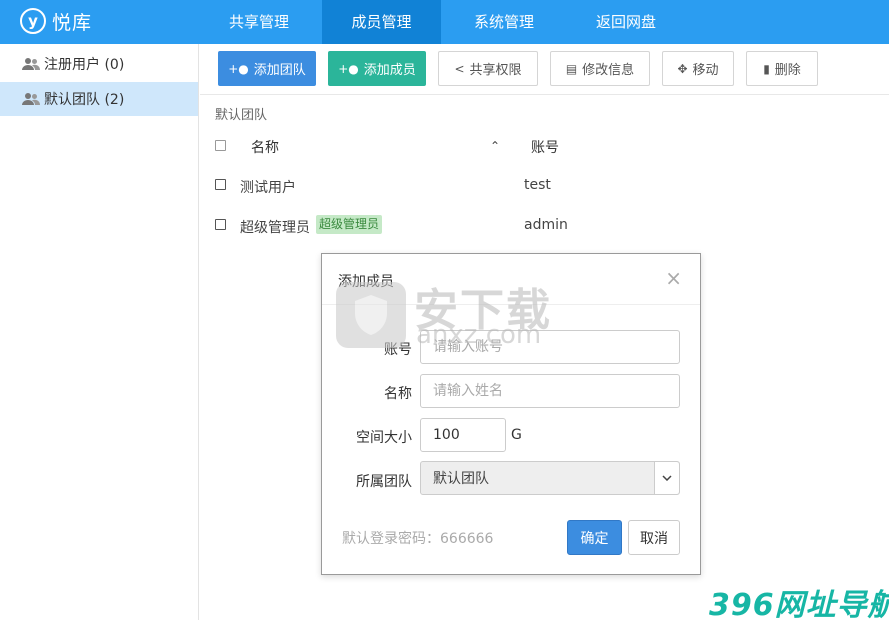  I want to click on table-row-name: 测试用户, so click(268, 187).